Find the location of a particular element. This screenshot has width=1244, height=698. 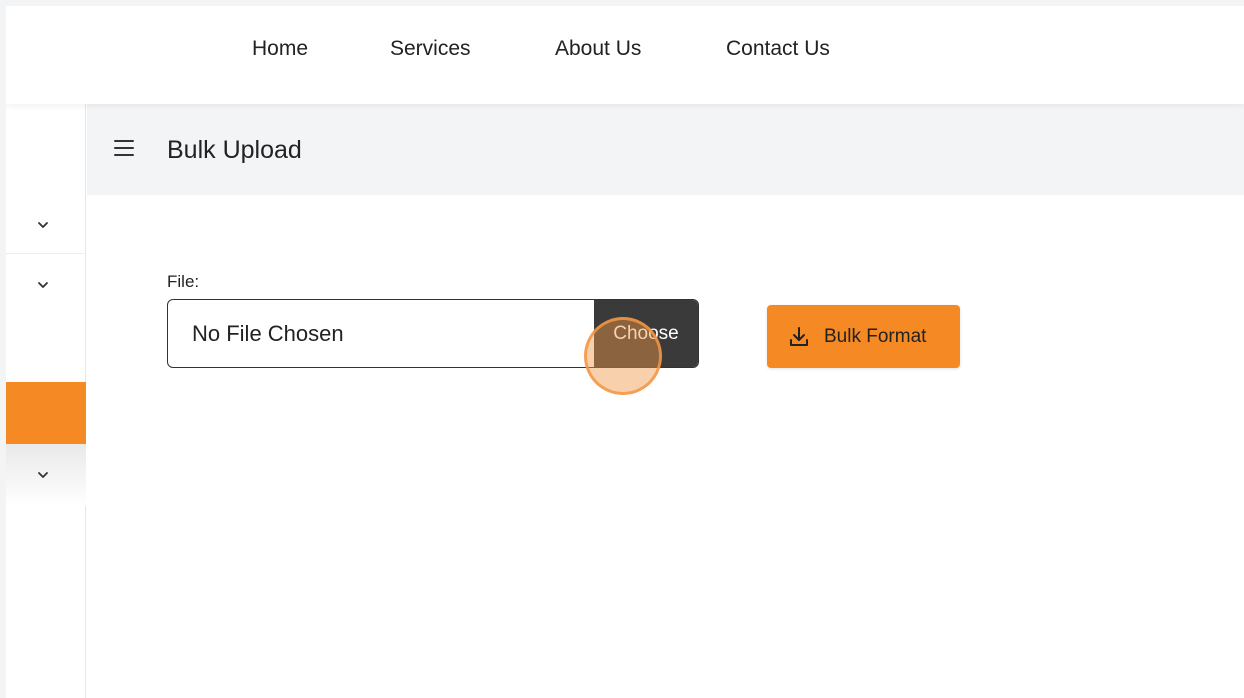

bulk-format-button: Bulk Format is located at coordinates (863, 336).